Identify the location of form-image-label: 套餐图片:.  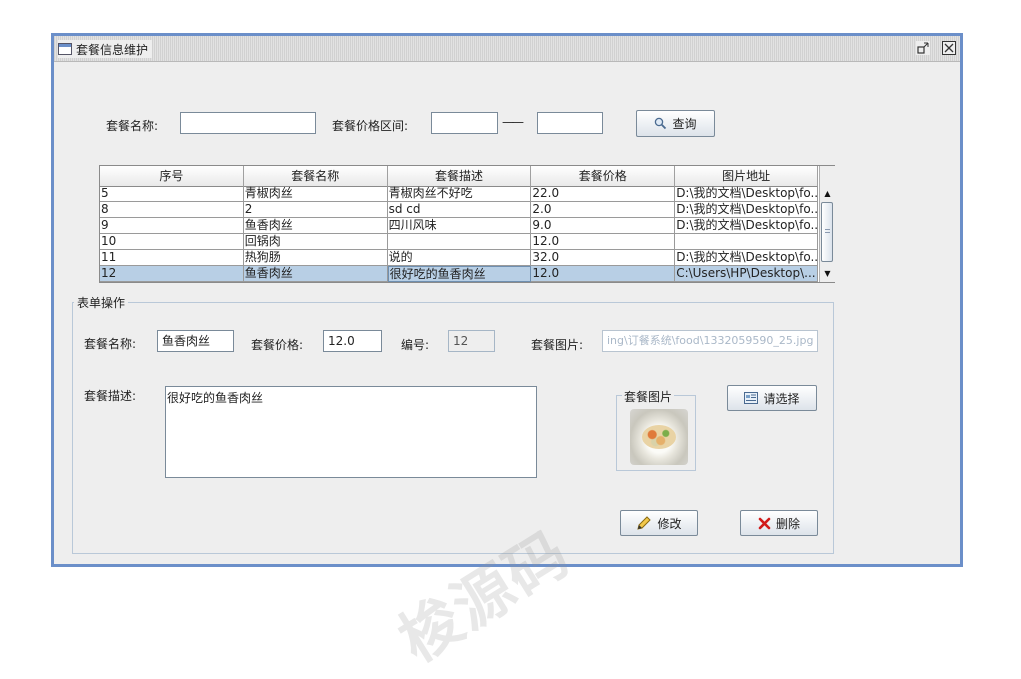
(557, 345).